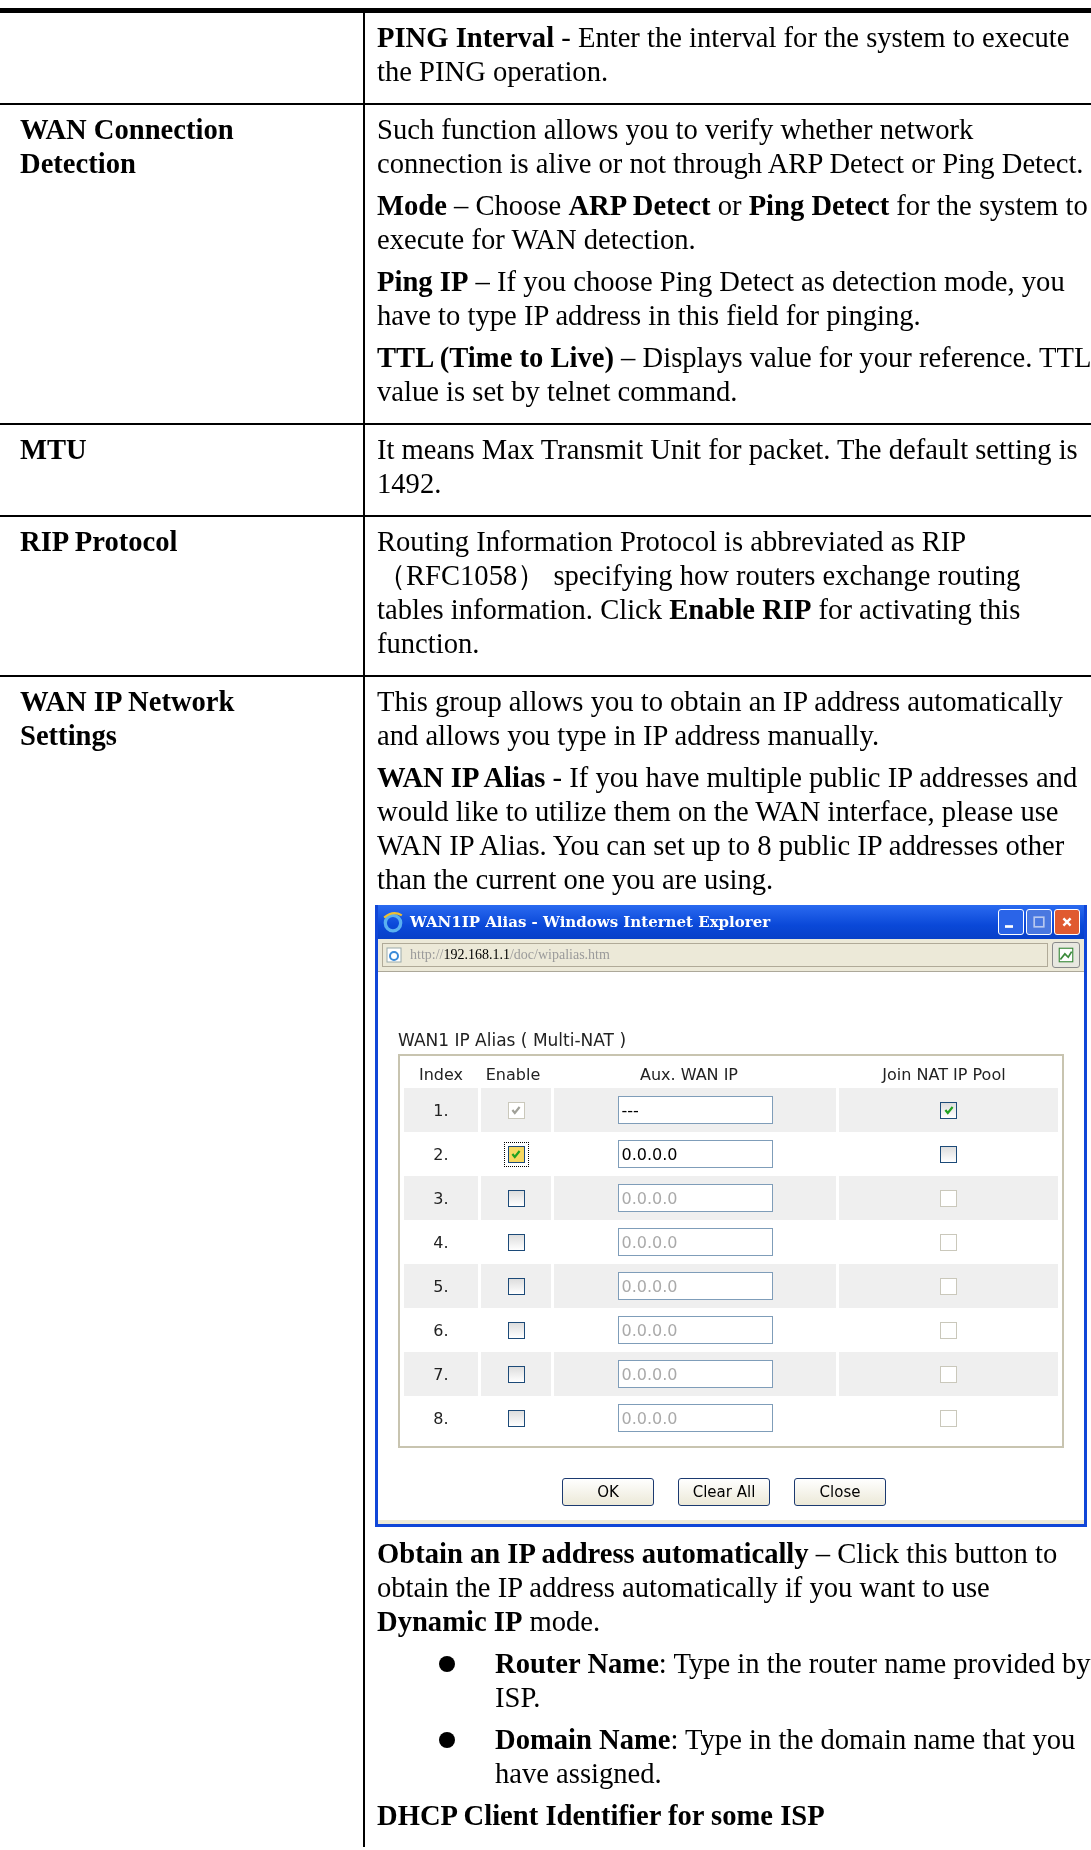 This screenshot has height=1850, width=1091. I want to click on dialog-button: Close, so click(840, 1492).